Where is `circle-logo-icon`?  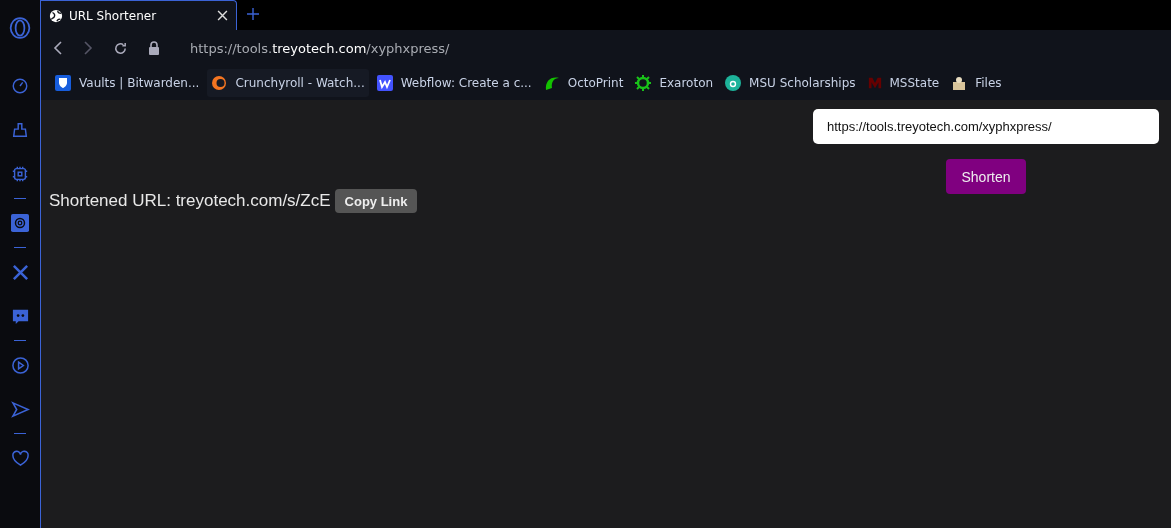
circle-logo-icon is located at coordinates (733, 83).